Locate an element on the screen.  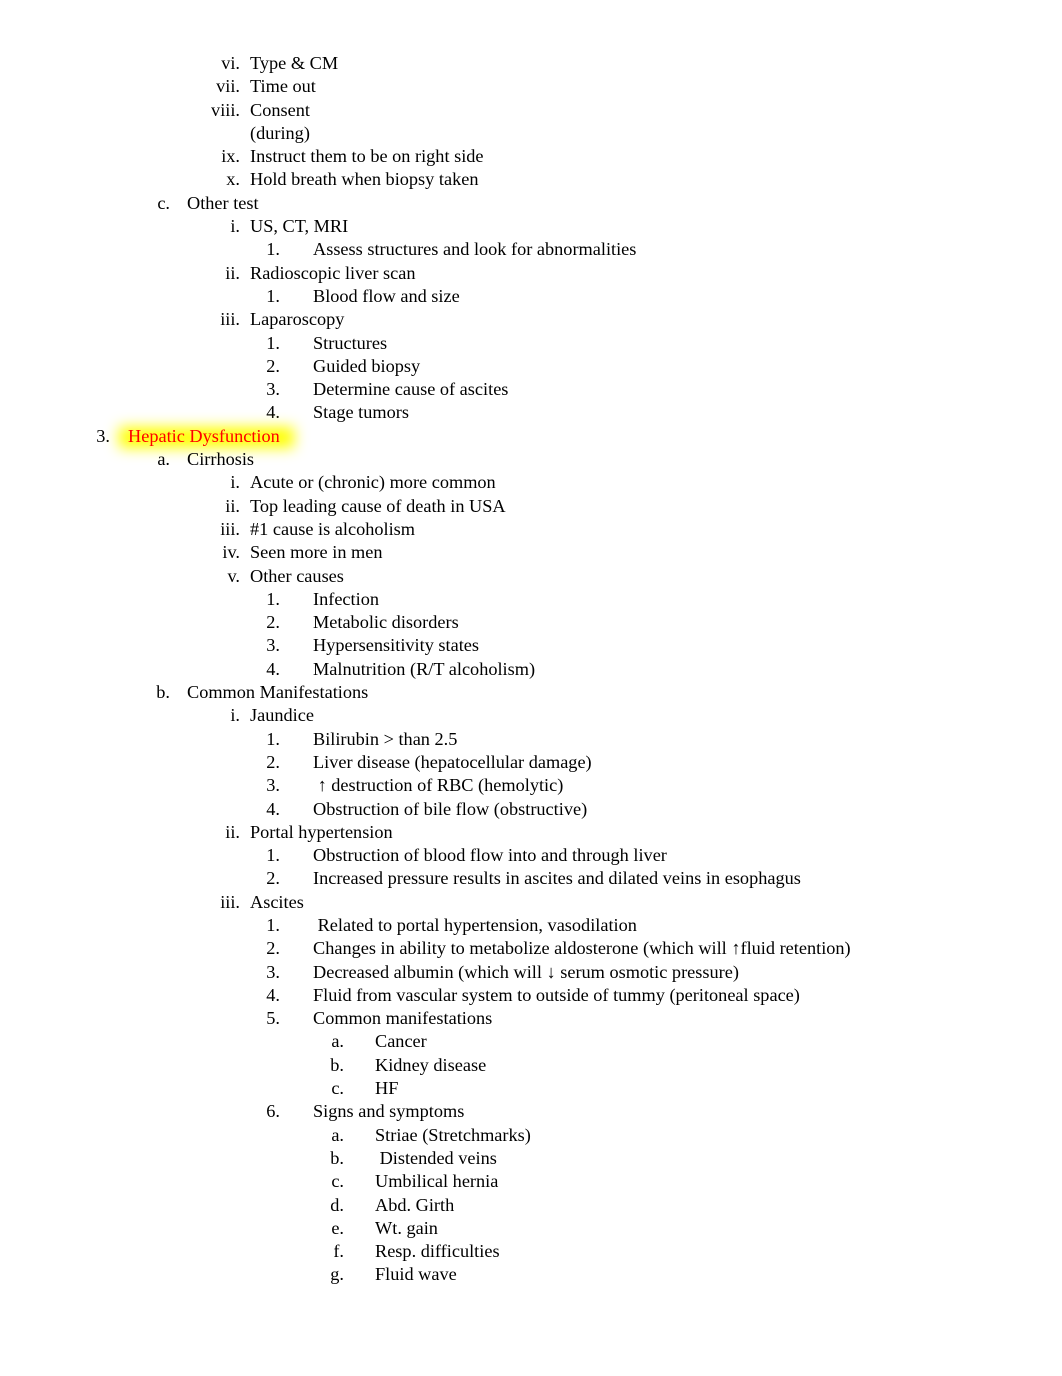
outline-item: ii. Top leading cause of death in USA is located at coordinates (531, 506).